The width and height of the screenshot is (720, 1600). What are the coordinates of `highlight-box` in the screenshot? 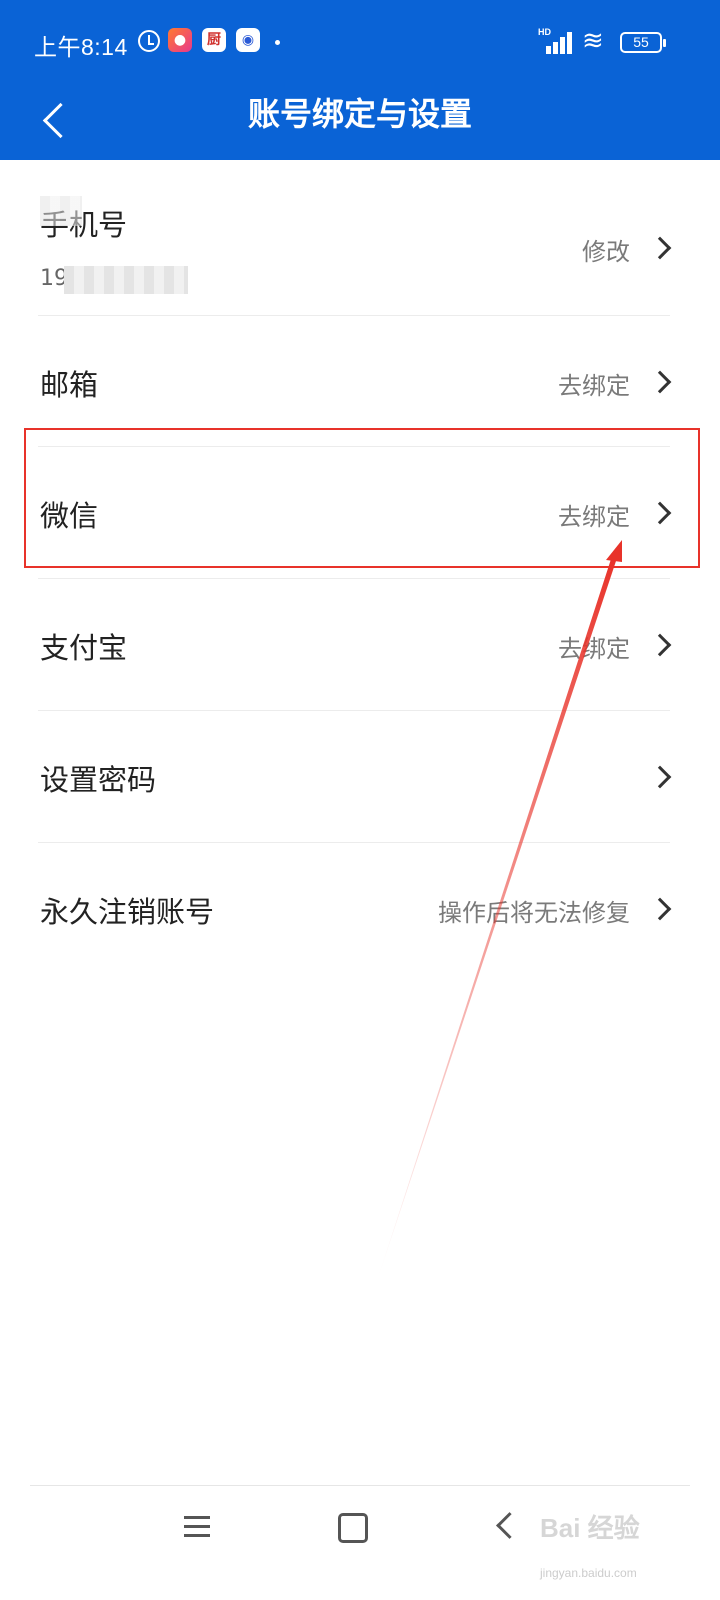 It's located at (362, 498).